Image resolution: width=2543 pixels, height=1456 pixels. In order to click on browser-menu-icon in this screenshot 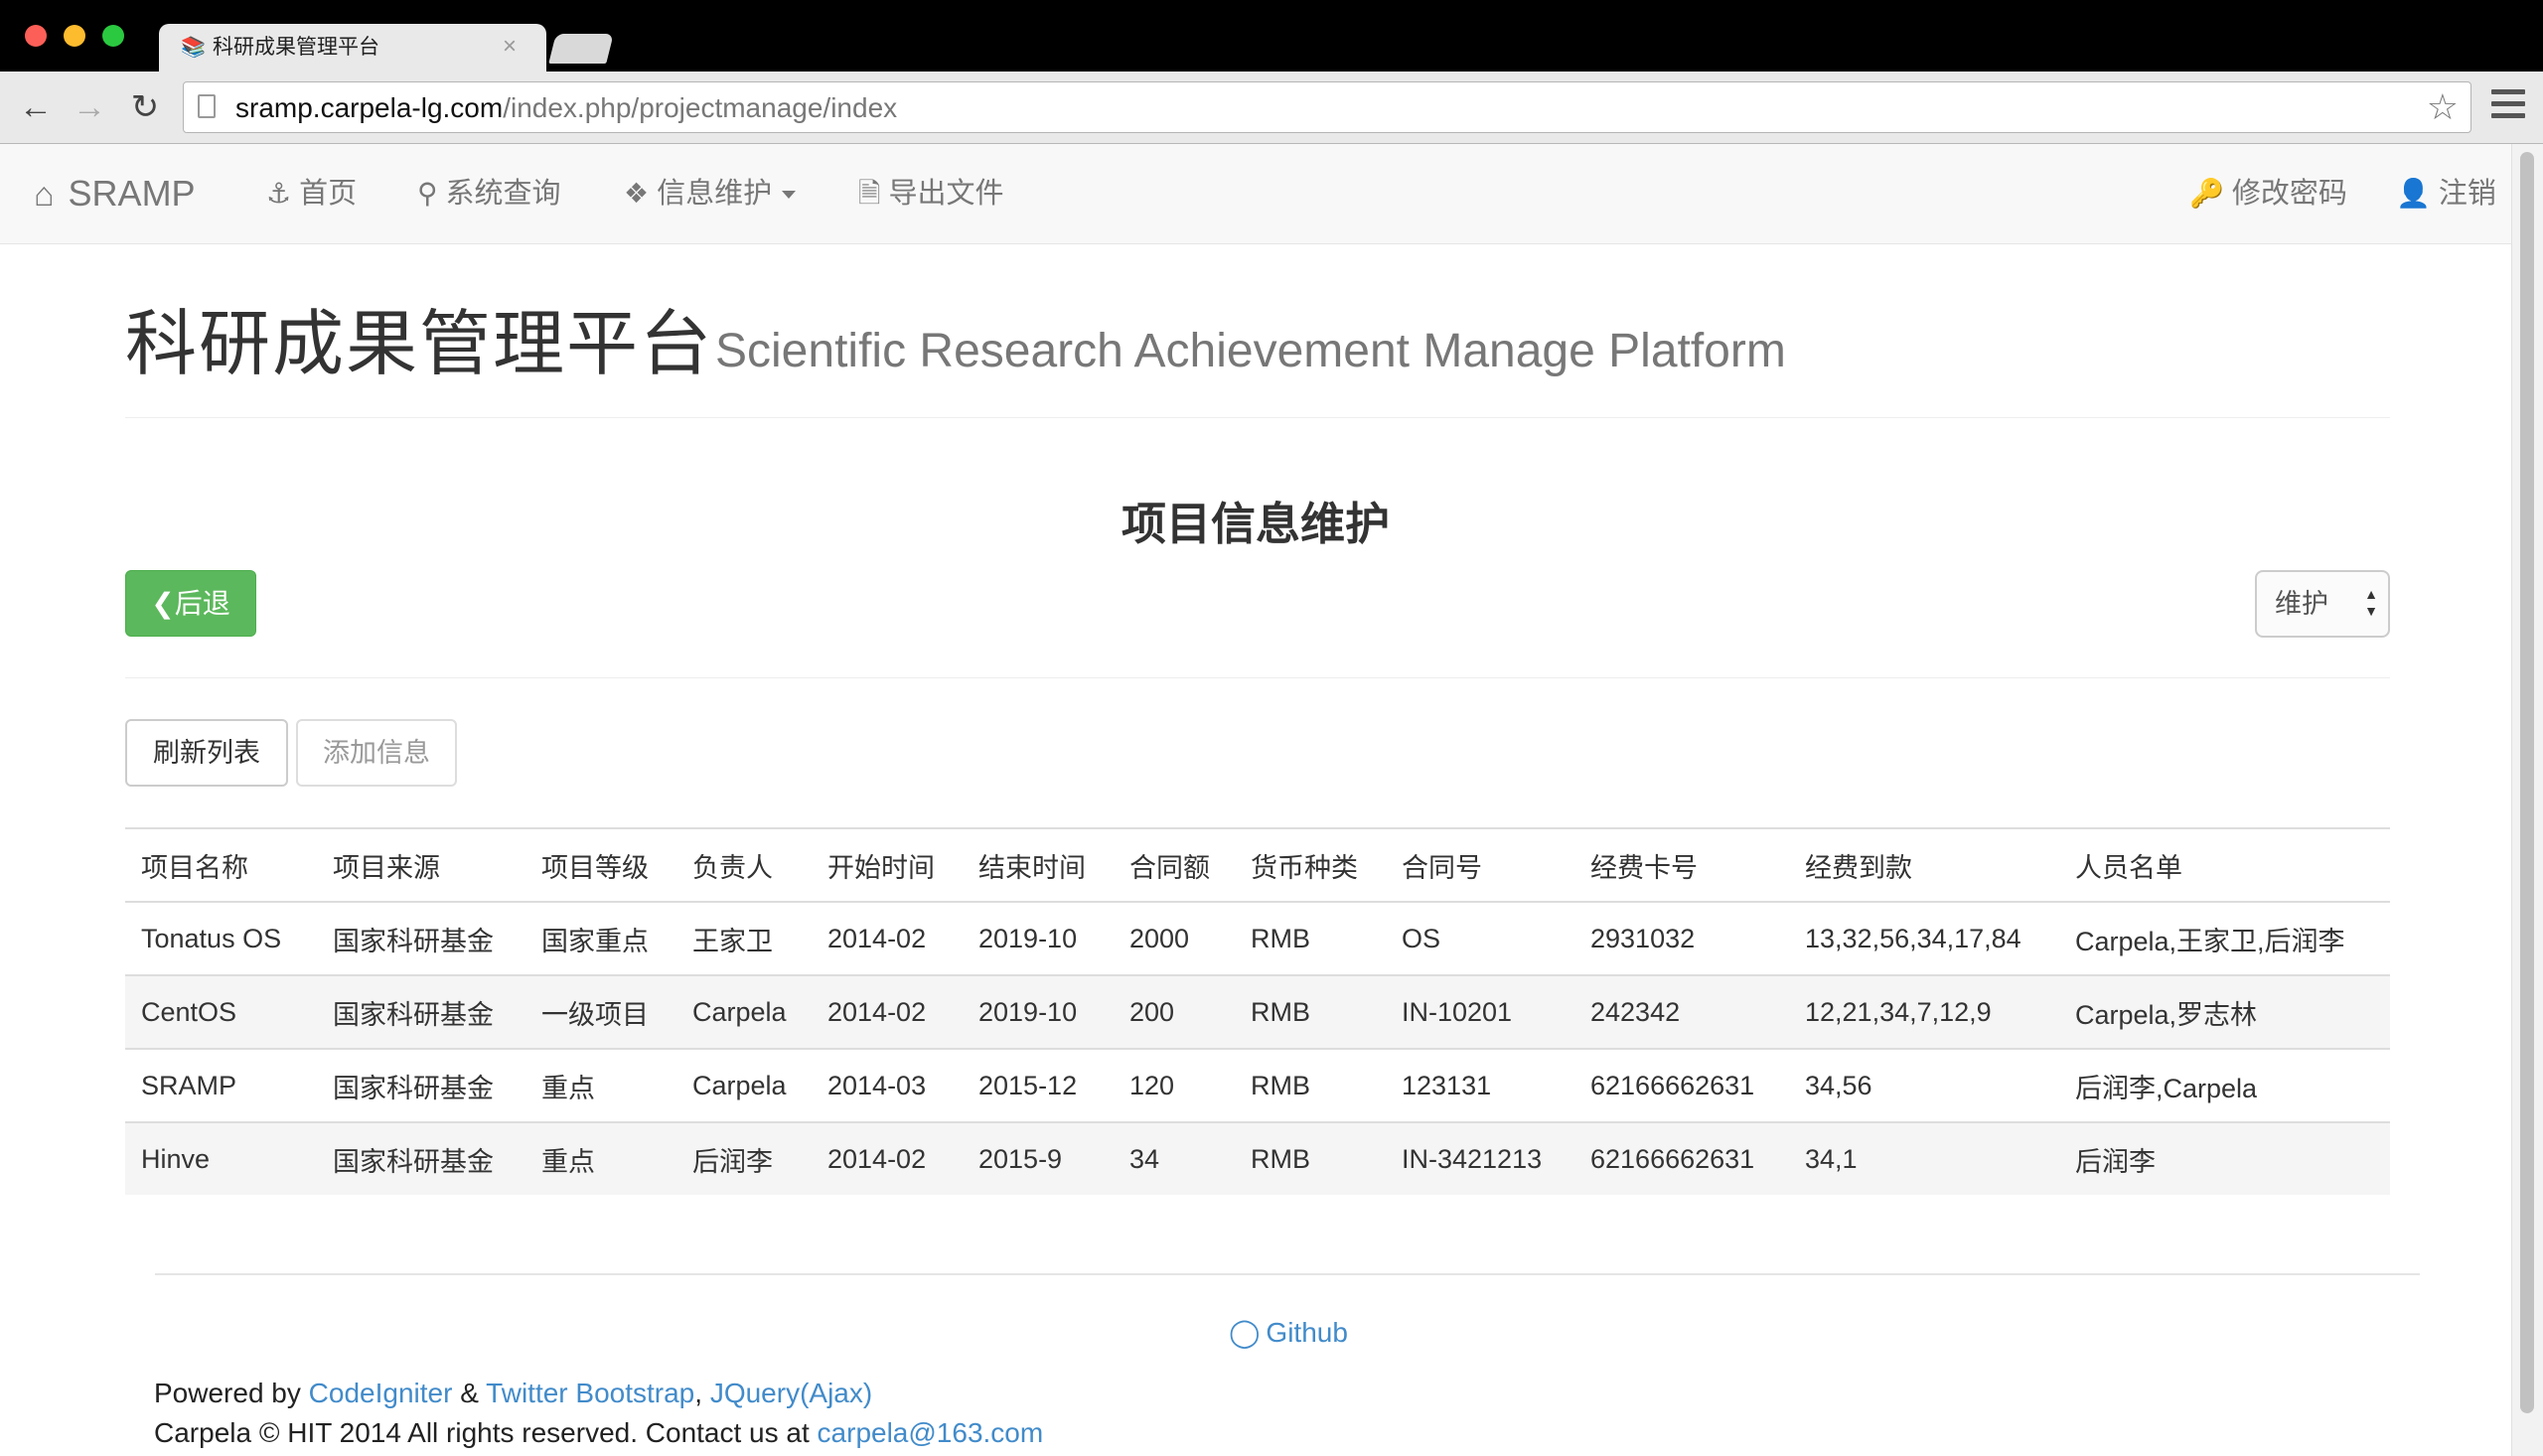, I will do `click(2508, 107)`.